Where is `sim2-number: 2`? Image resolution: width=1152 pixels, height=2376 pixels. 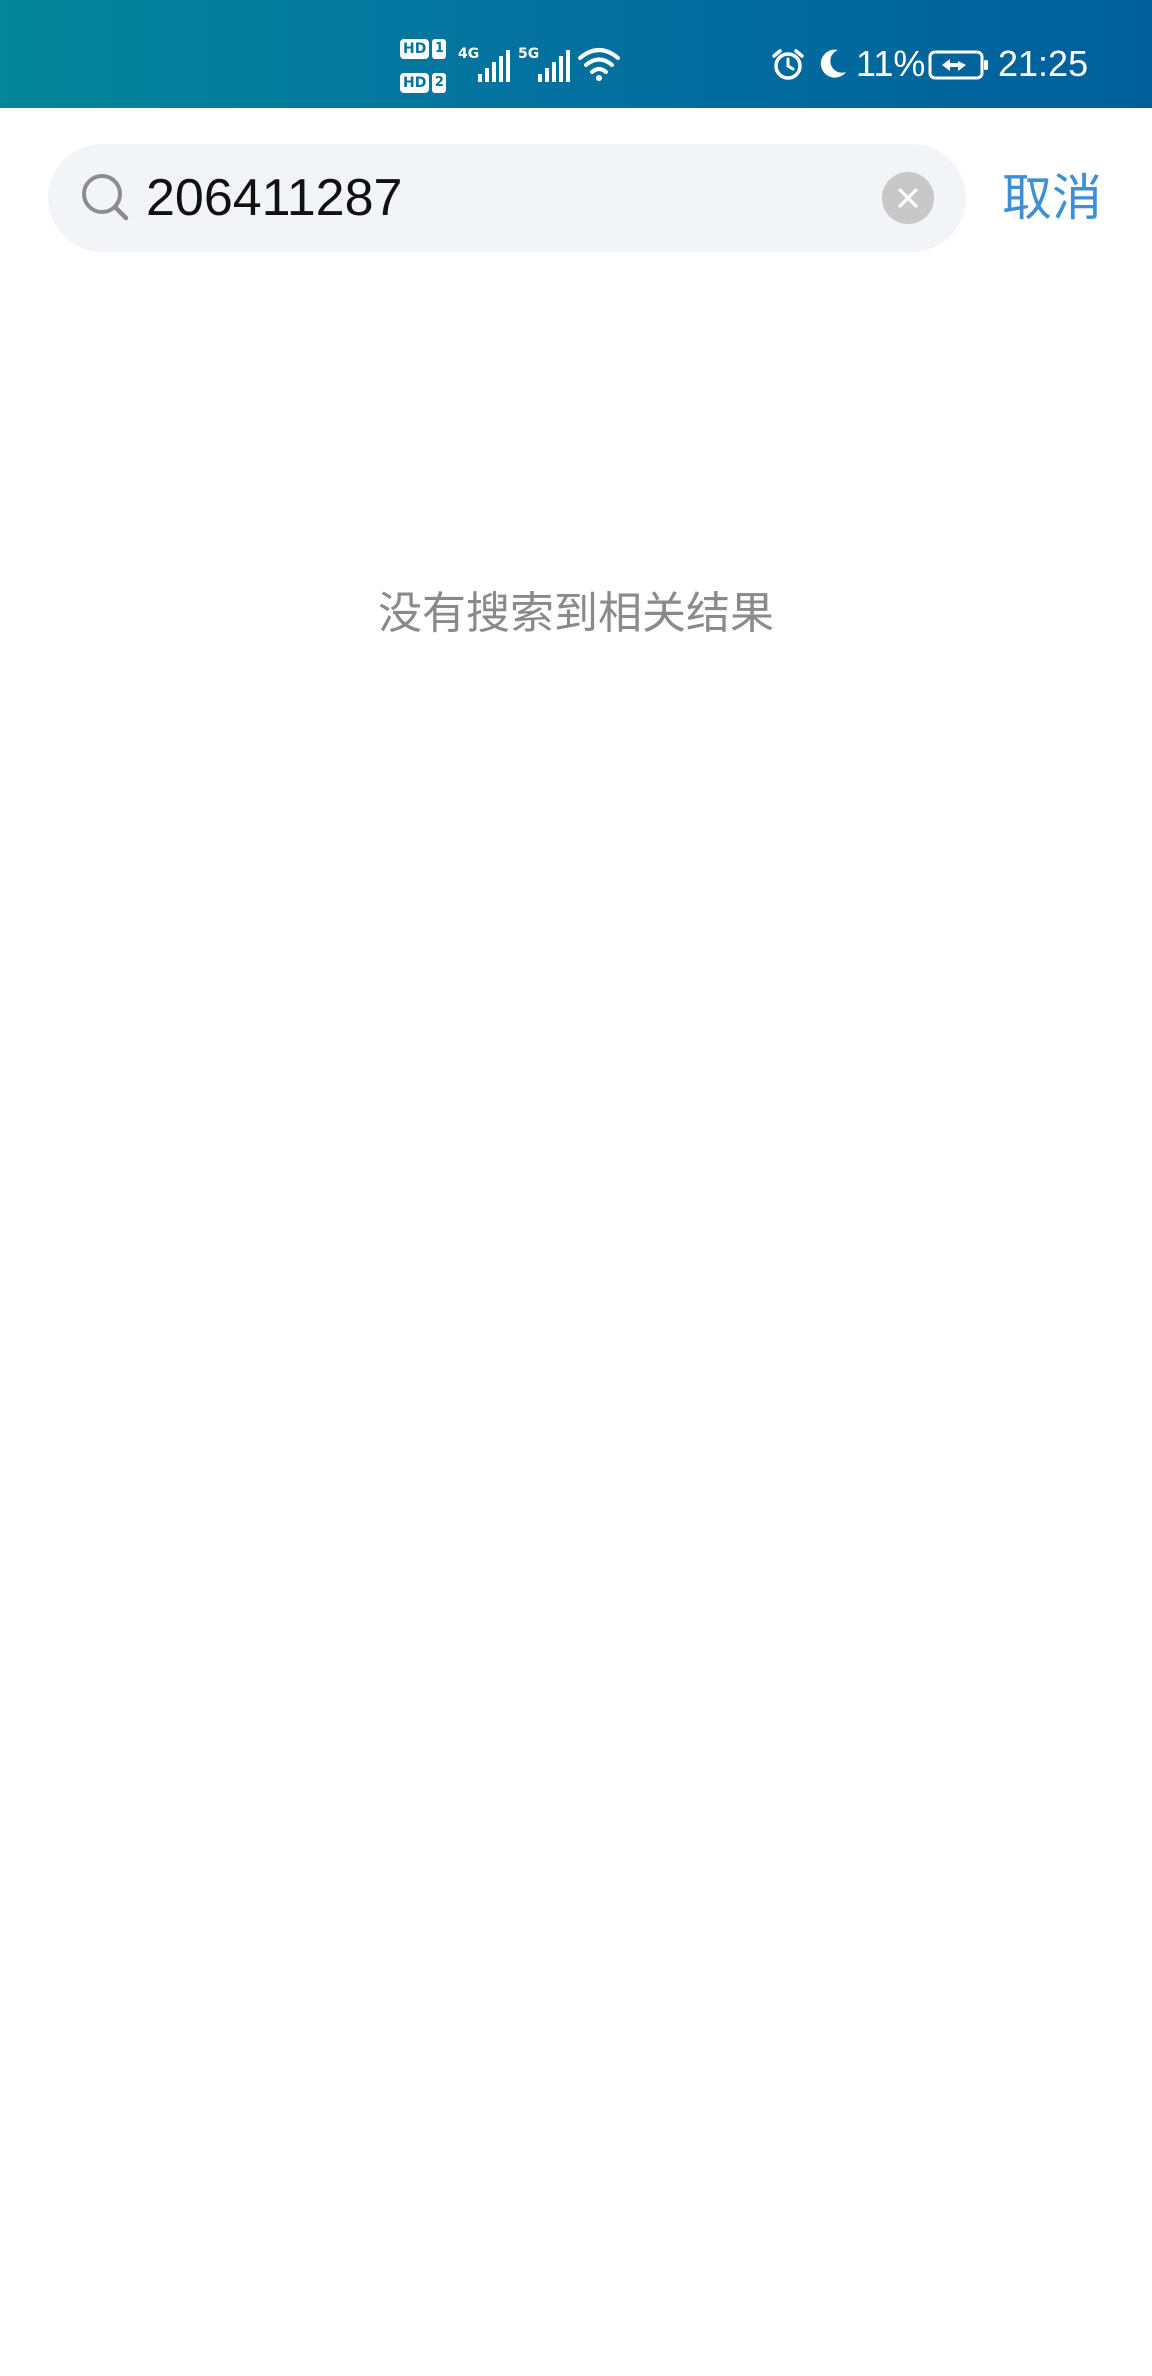
sim2-number: 2 is located at coordinates (439, 83).